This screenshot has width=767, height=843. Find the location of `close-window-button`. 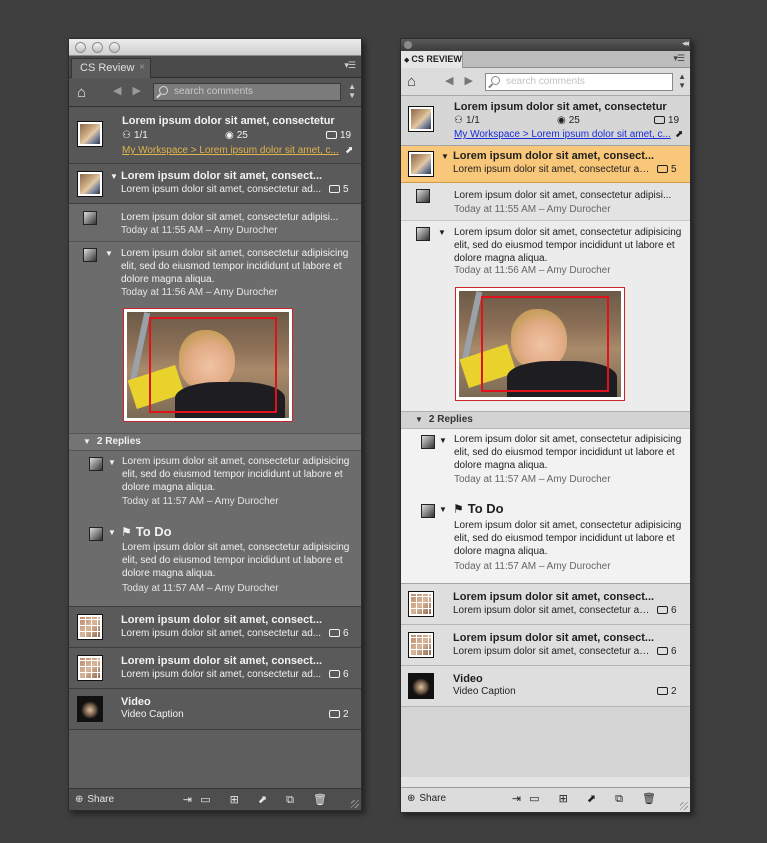

close-window-button is located at coordinates (80, 47).